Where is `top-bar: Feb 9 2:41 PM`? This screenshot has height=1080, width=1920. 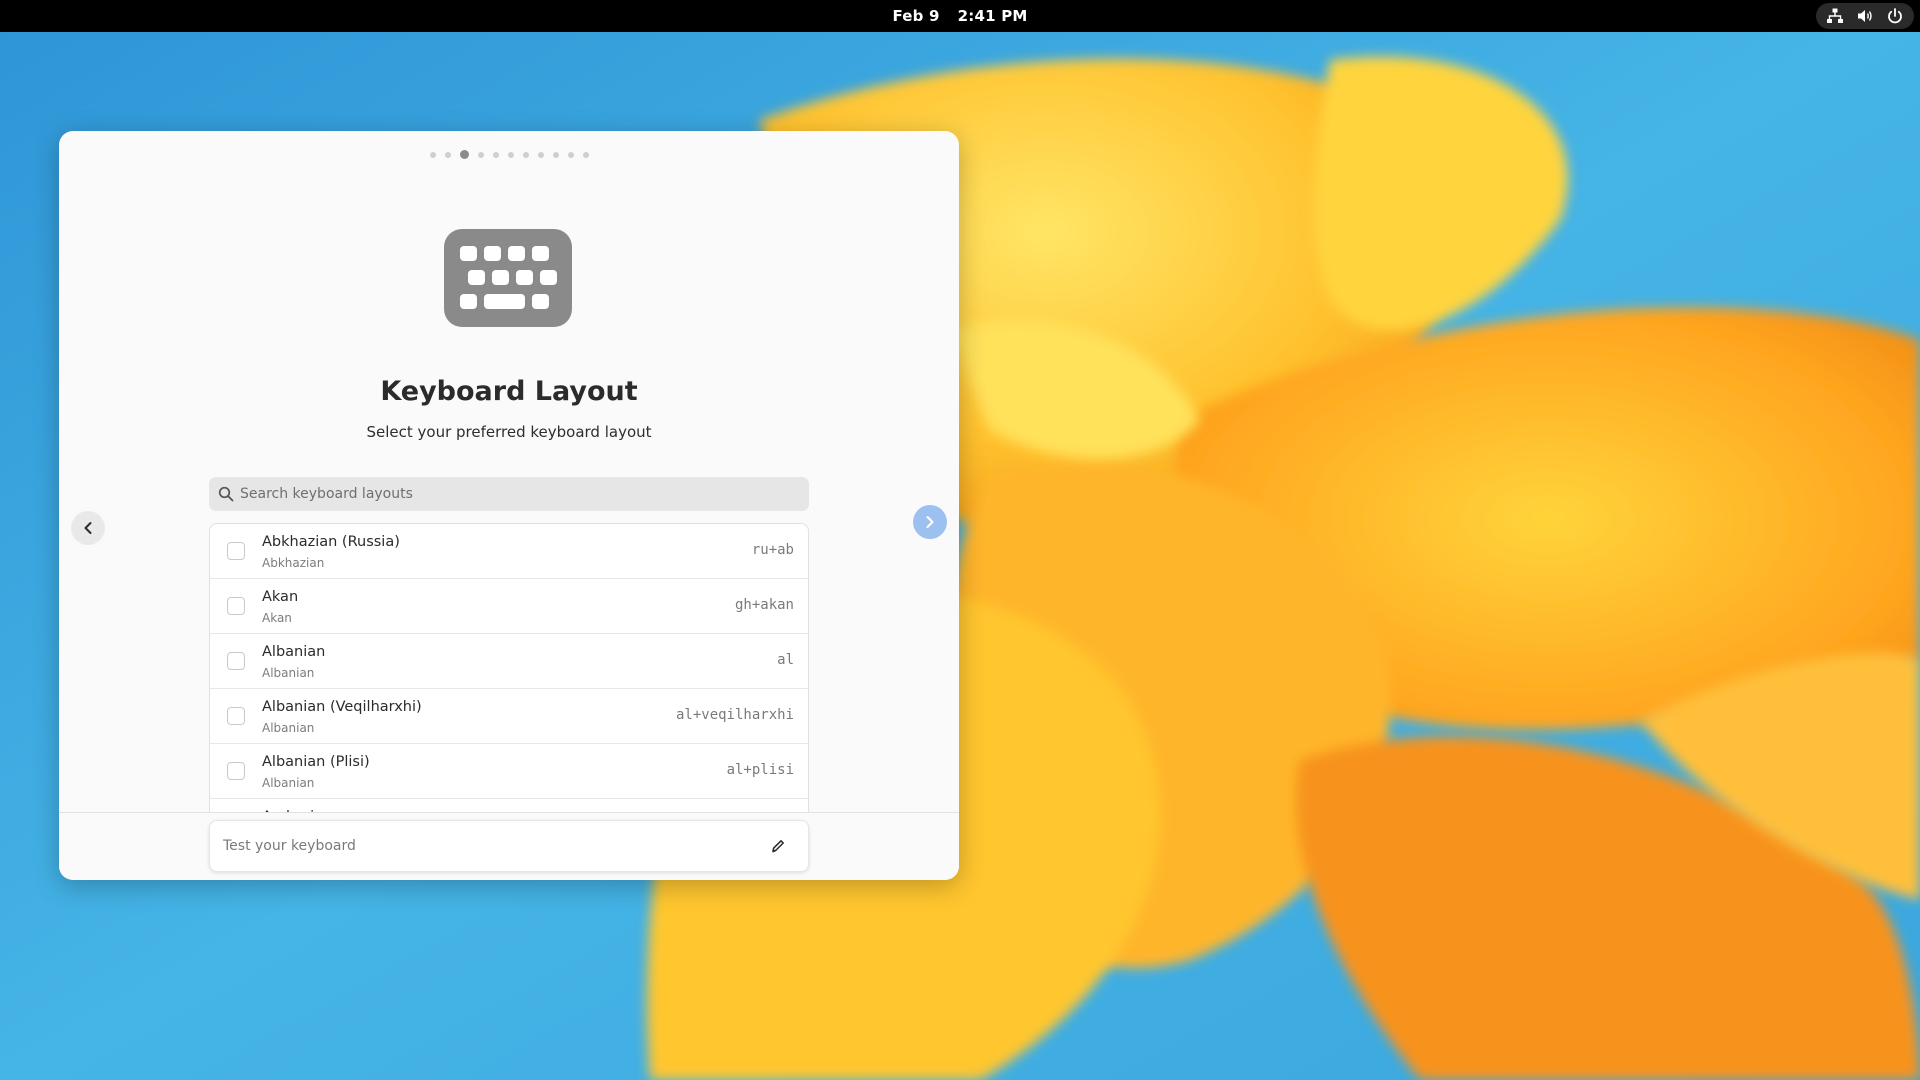
top-bar: Feb 9 2:41 PM is located at coordinates (960, 16).